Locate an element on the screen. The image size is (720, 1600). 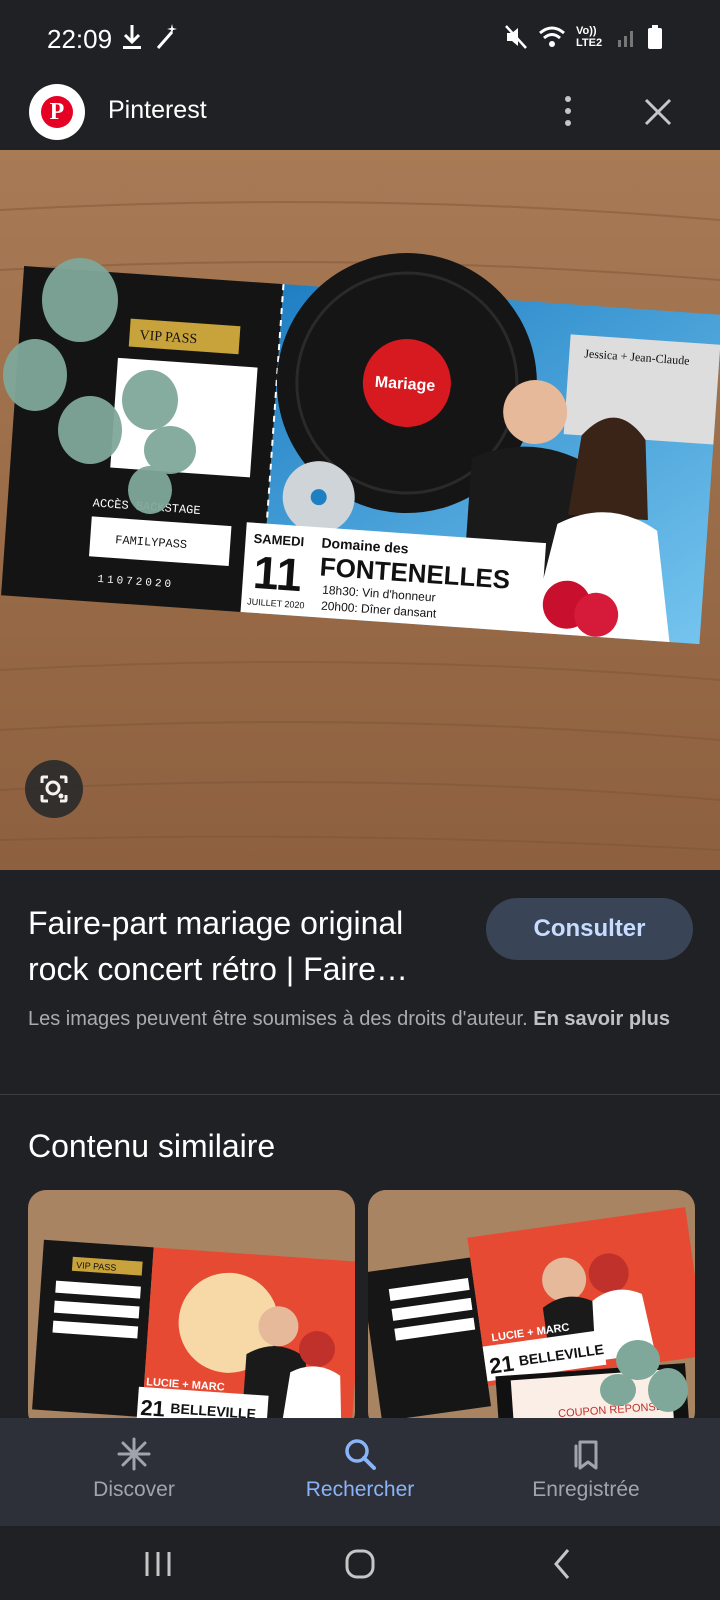
recents-icon is located at coordinates (158, 1564).